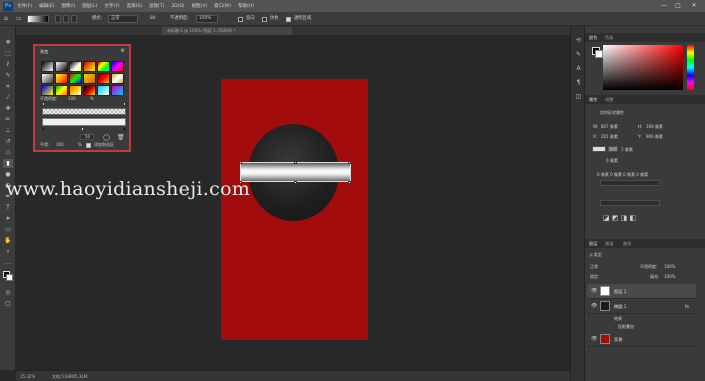 This screenshot has height=381, width=705. What do you see at coordinates (43, 129) in the screenshot?
I see `color-stop-left` at bounding box center [43, 129].